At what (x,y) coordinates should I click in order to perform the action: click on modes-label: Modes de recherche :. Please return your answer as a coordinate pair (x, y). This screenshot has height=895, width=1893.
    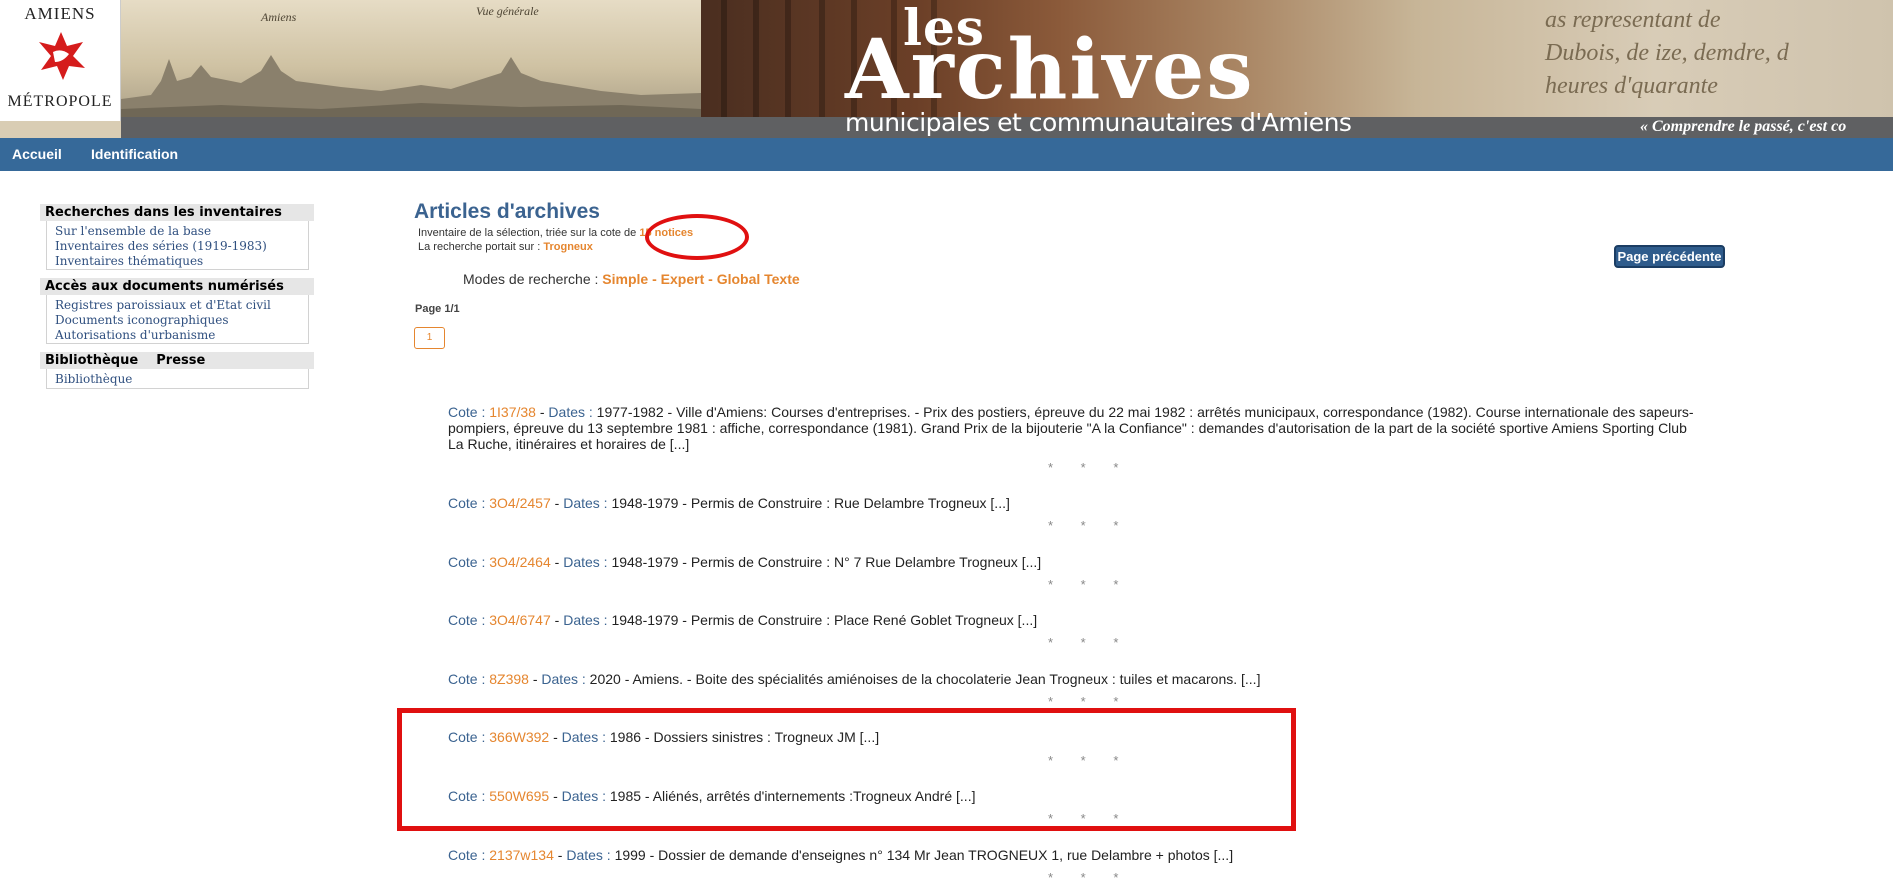
    Looking at the image, I should click on (531, 279).